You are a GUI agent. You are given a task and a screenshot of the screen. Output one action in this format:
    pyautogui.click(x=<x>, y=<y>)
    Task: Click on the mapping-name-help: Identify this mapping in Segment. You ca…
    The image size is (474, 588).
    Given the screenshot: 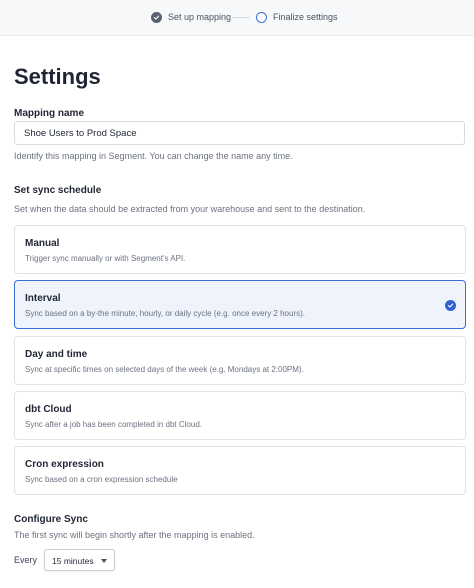 What is the action you would take?
    pyautogui.click(x=153, y=156)
    